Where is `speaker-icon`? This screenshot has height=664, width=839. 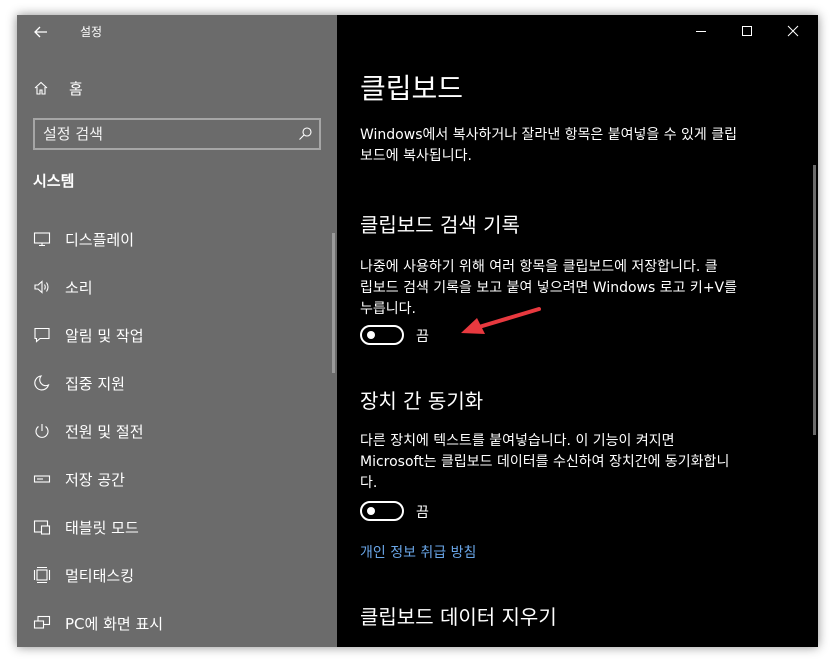 speaker-icon is located at coordinates (41, 287).